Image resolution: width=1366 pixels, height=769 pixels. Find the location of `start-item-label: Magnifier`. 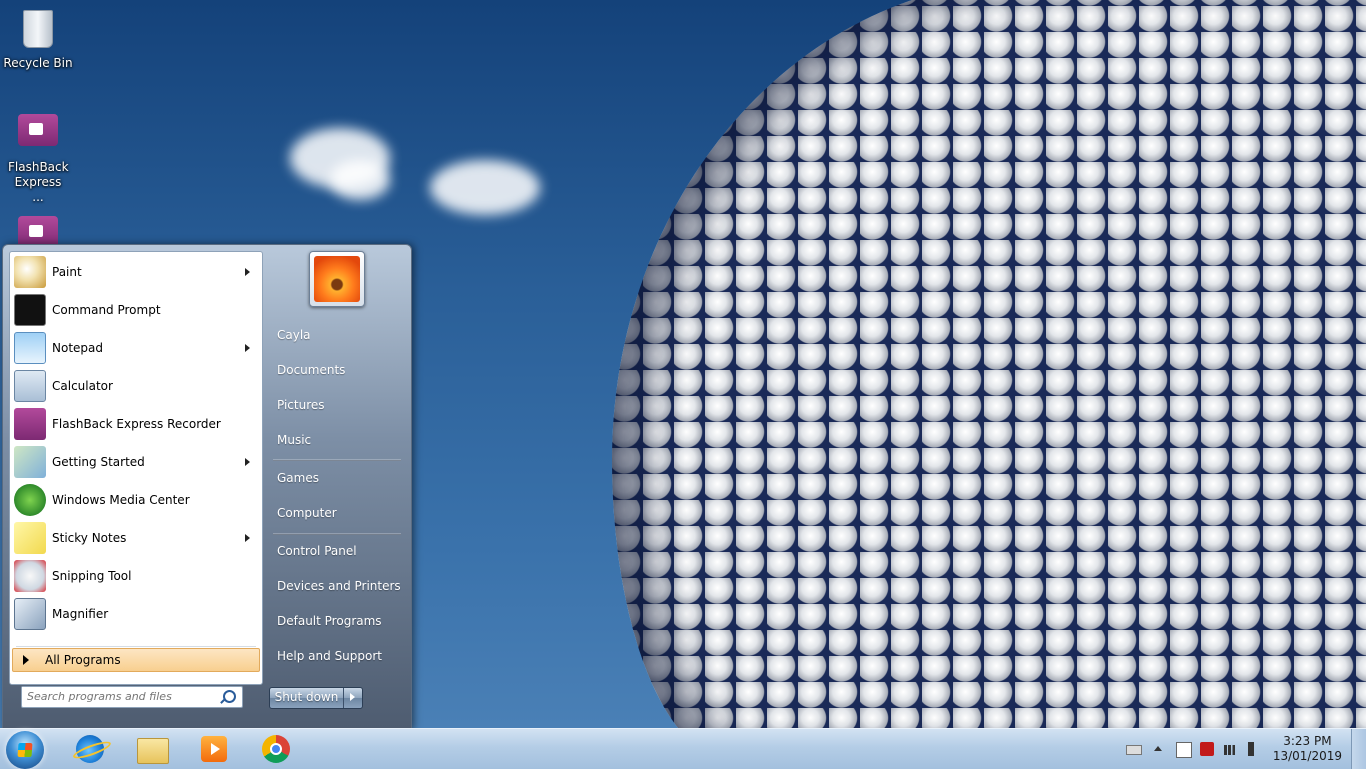

start-item-label: Magnifier is located at coordinates (80, 614).